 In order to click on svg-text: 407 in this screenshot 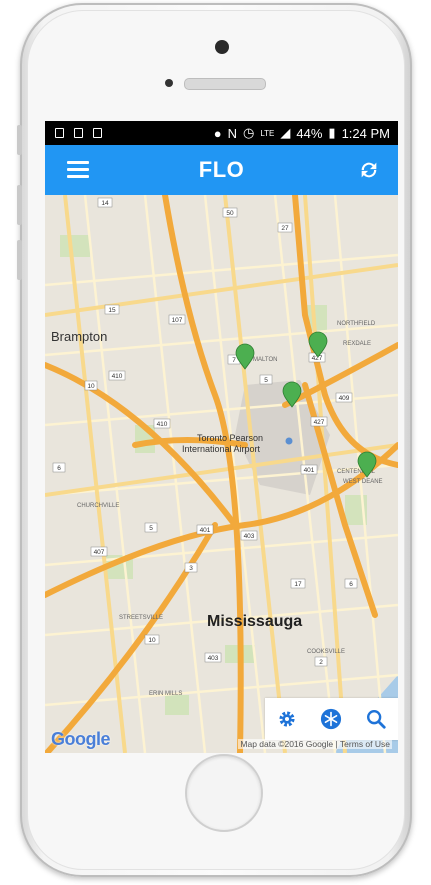, I will do `click(99, 552)`.